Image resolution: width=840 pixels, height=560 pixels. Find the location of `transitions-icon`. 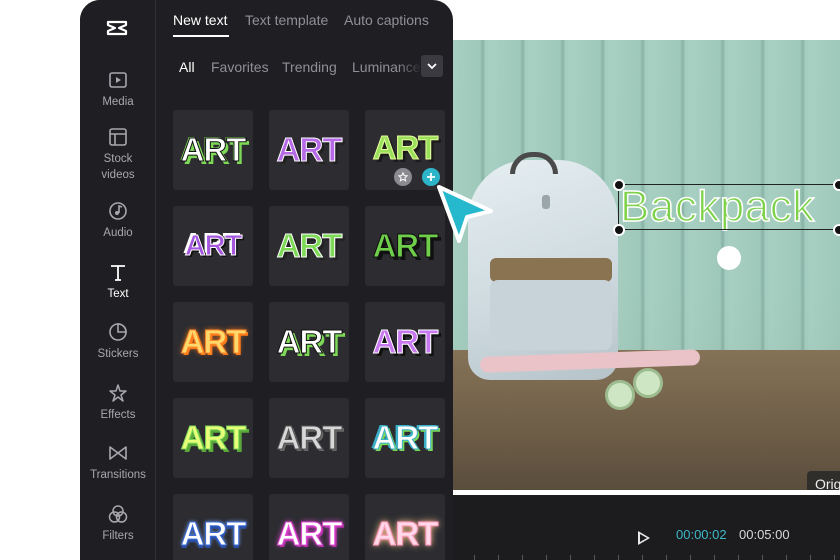

transitions-icon is located at coordinates (118, 453).